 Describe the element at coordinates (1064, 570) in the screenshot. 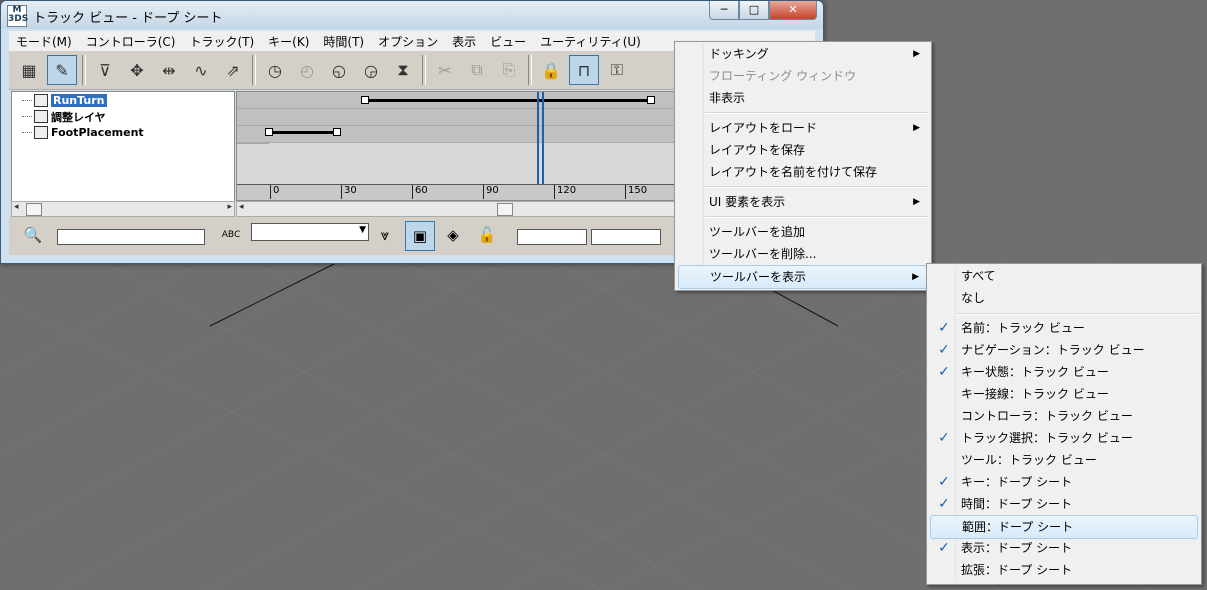

I see `submenu-item-extras-dopesheet: 拡張：ドープ シート` at that location.